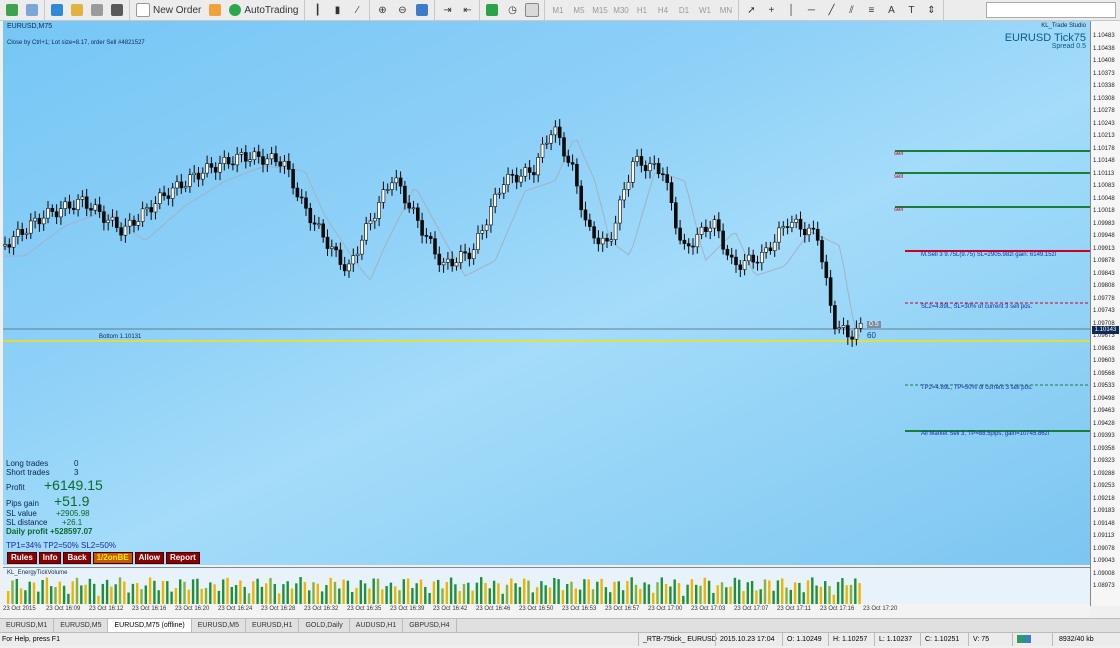  Describe the element at coordinates (22, 558) in the screenshot. I see `rules-button: Rules` at that location.